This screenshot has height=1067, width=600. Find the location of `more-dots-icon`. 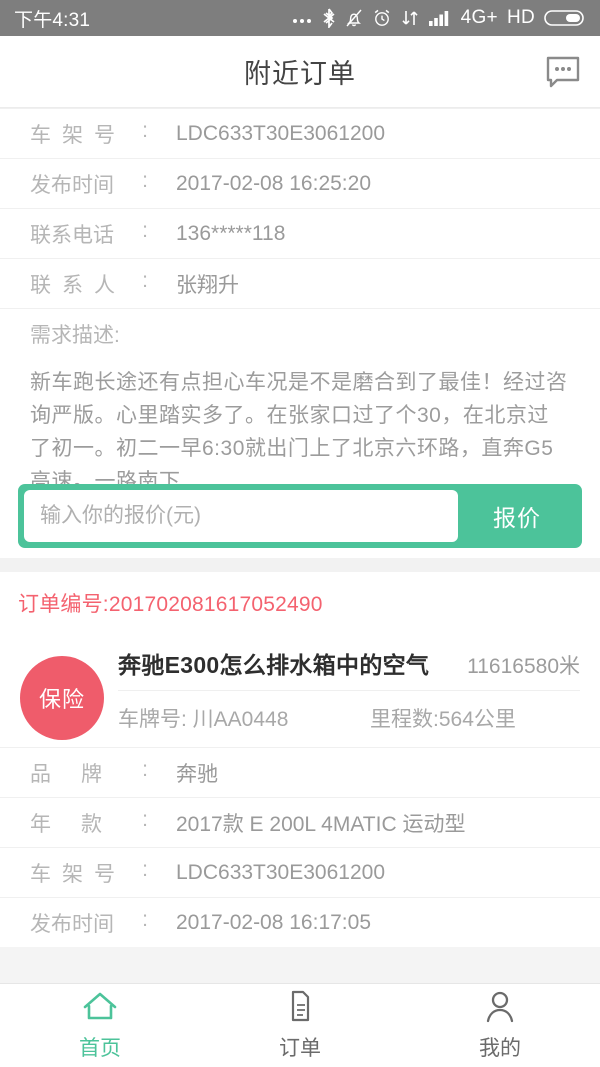

more-dots-icon is located at coordinates (302, 18).